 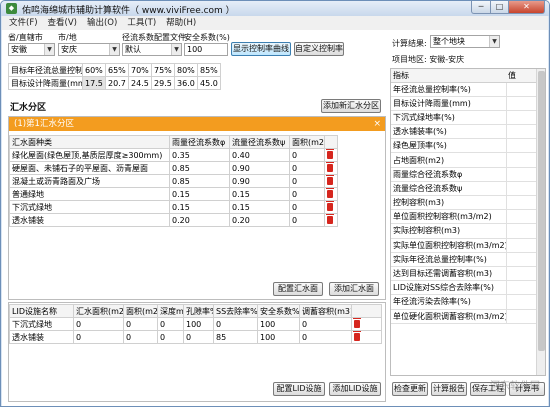 What do you see at coordinates (500, 7) in the screenshot?
I see `maximize-button: □` at bounding box center [500, 7].